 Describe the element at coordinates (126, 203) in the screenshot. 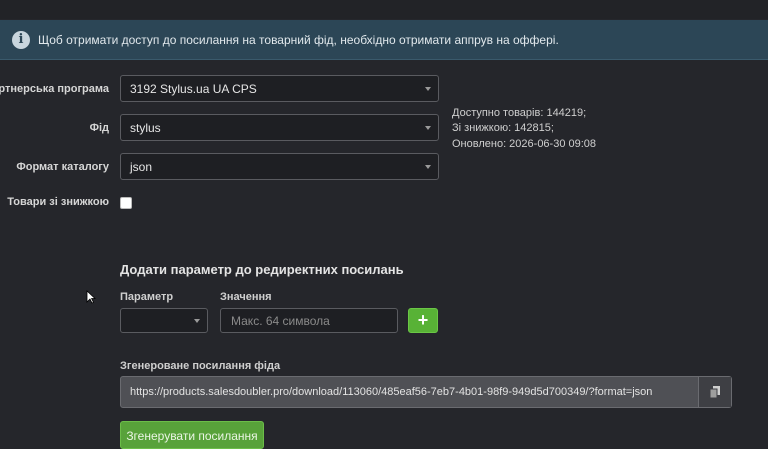

I see `discount-checkbox` at that location.